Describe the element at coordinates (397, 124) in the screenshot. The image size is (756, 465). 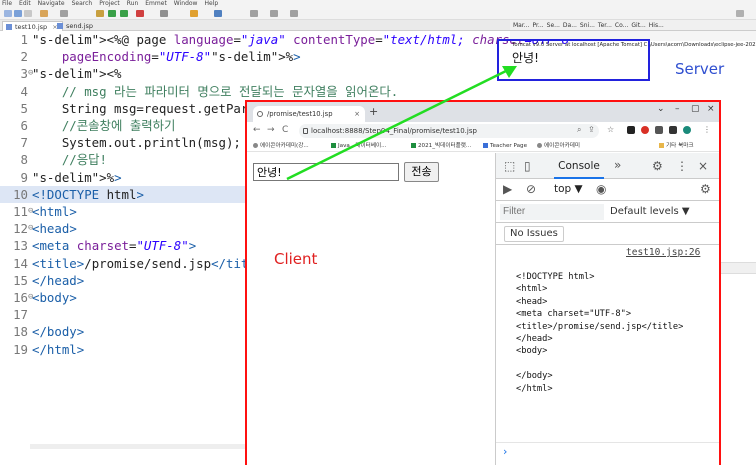
I see `arrow-line` at that location.